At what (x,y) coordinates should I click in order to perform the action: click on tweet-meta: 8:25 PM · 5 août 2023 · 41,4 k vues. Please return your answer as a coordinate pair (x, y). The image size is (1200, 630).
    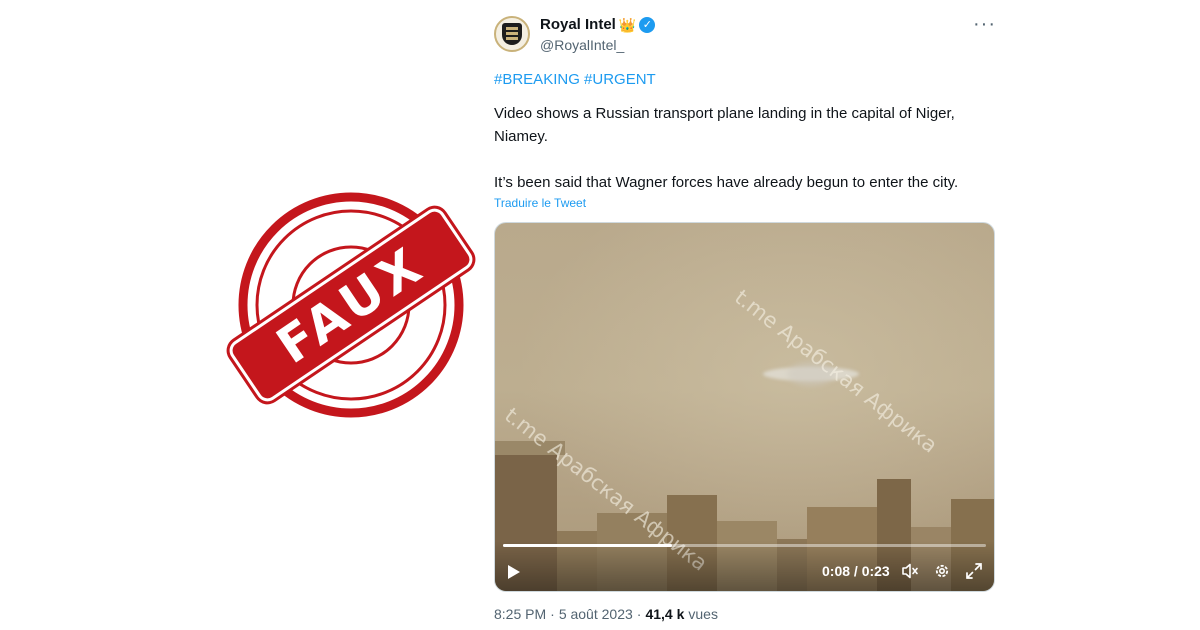
    Looking at the image, I should click on (745, 614).